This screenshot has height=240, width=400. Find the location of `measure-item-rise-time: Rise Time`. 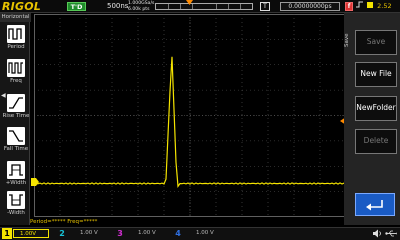

measure-item-rise-time: Rise Time is located at coordinates (16, 109).